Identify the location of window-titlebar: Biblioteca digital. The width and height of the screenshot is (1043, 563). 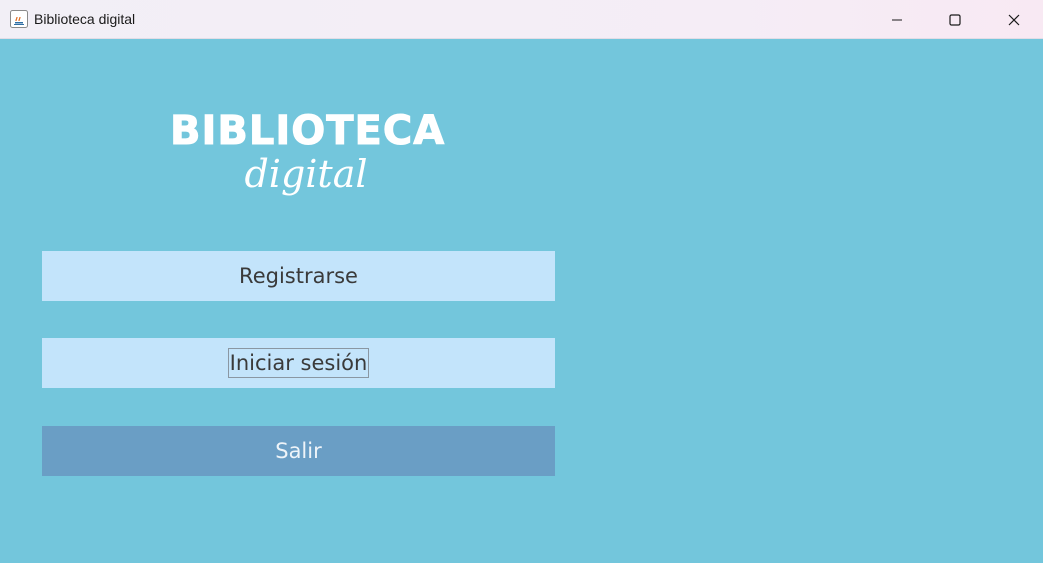
(521, 19).